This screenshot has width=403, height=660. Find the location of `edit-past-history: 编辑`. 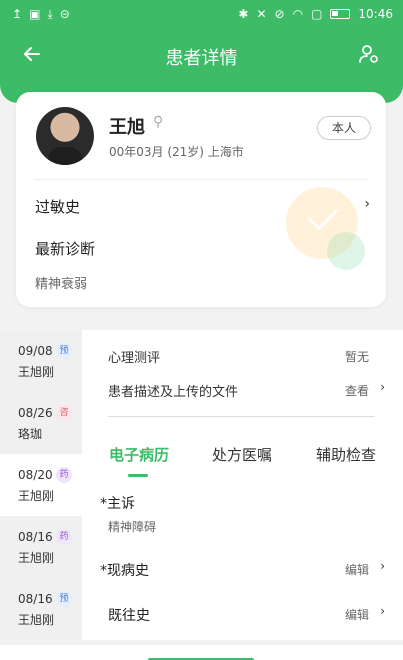

edit-past-history: 编辑 is located at coordinates (357, 614).